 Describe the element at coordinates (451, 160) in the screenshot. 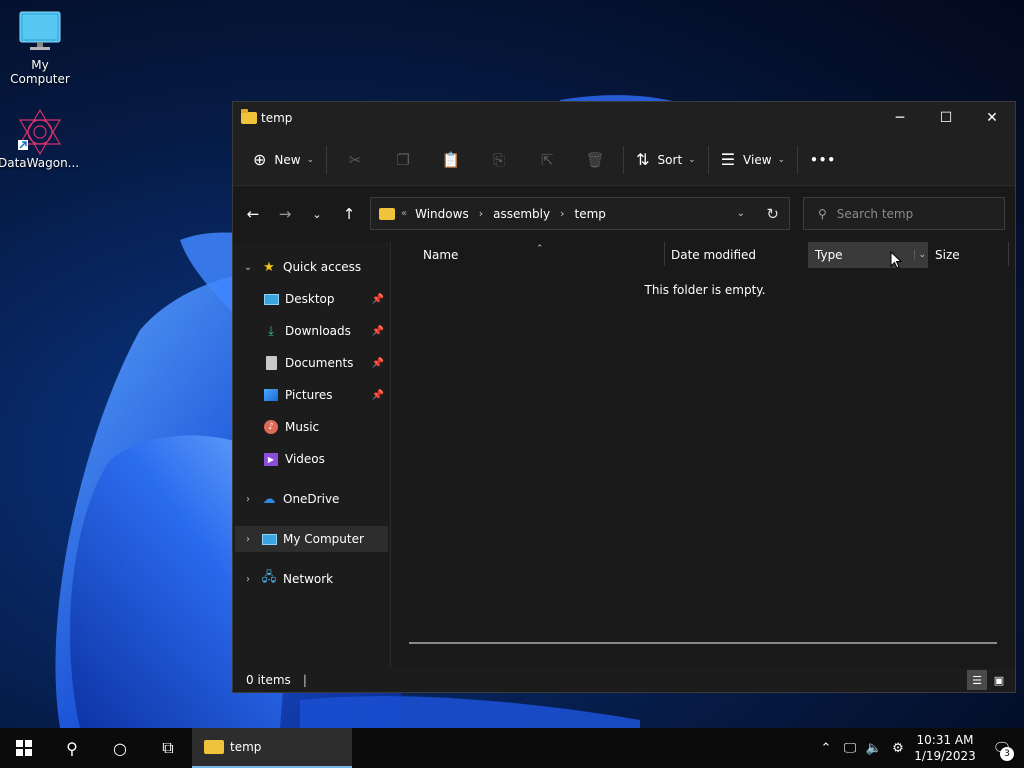

I see `paste-icon: 📋` at that location.